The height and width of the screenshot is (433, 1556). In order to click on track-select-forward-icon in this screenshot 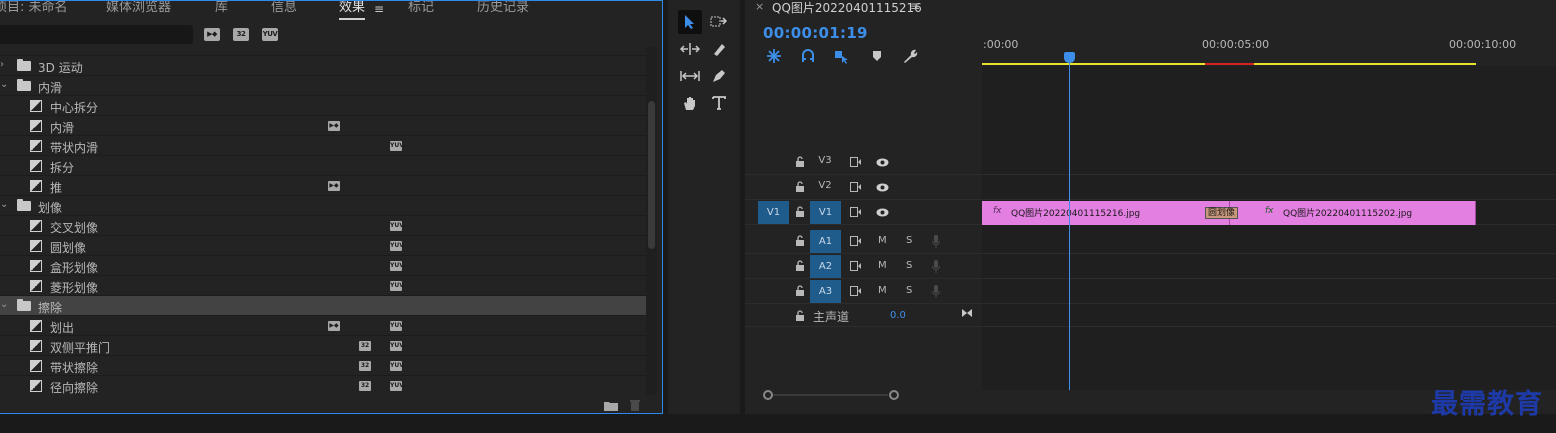, I will do `click(719, 22)`.